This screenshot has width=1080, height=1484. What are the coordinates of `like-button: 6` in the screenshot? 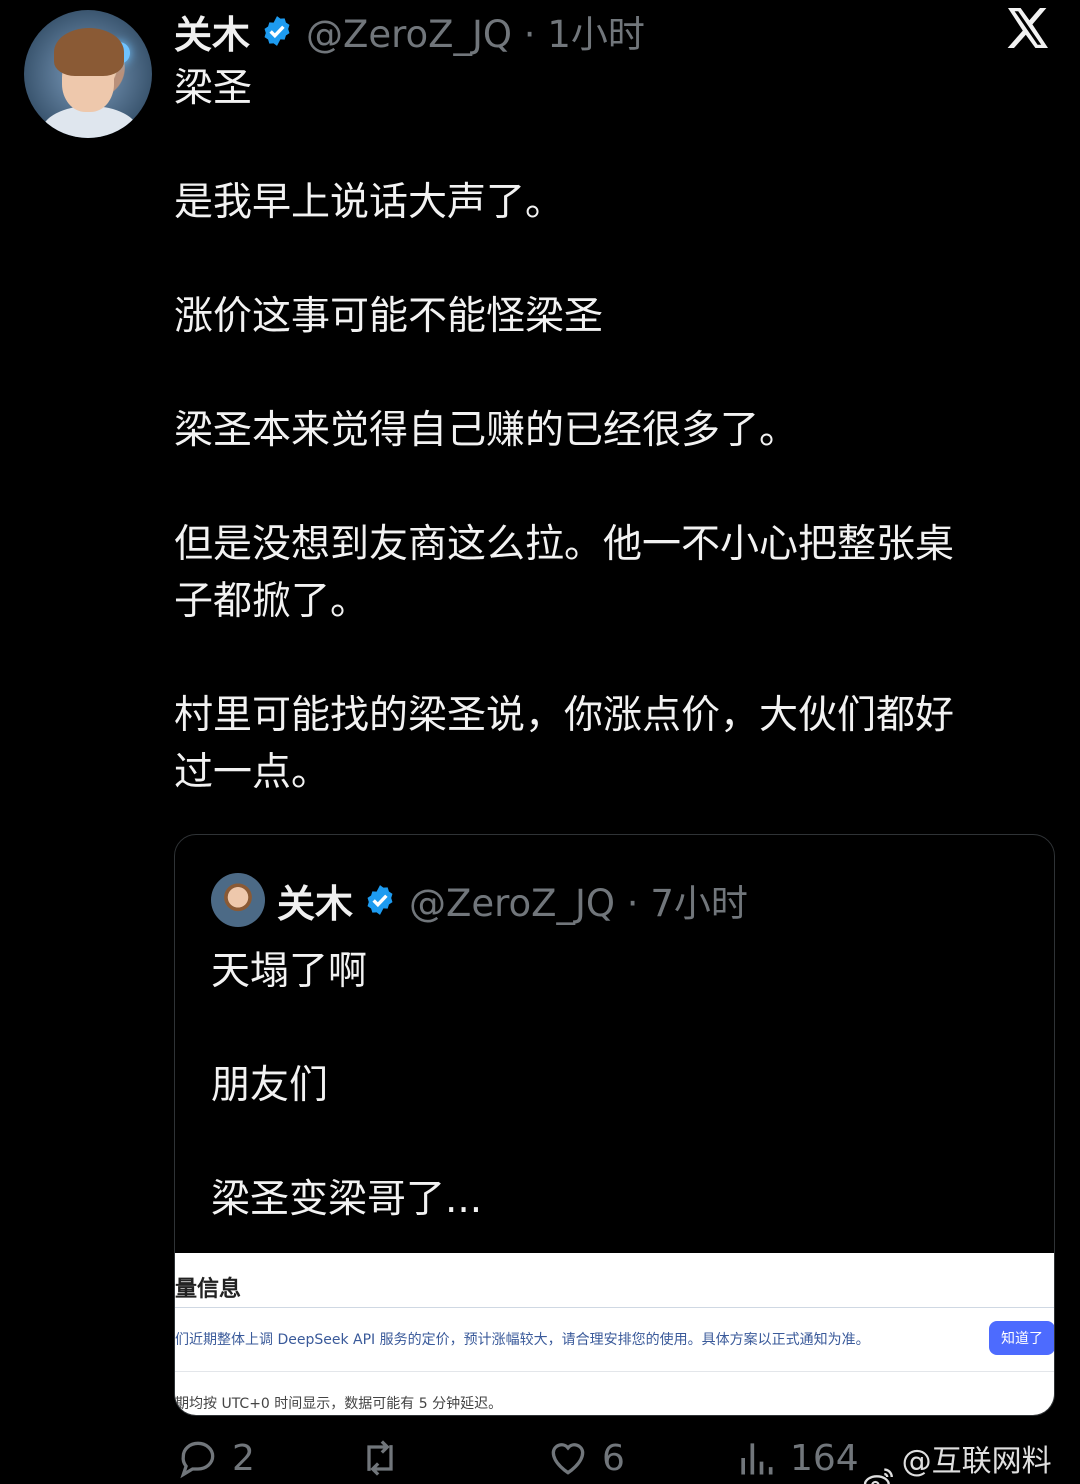 It's located at (585, 1458).